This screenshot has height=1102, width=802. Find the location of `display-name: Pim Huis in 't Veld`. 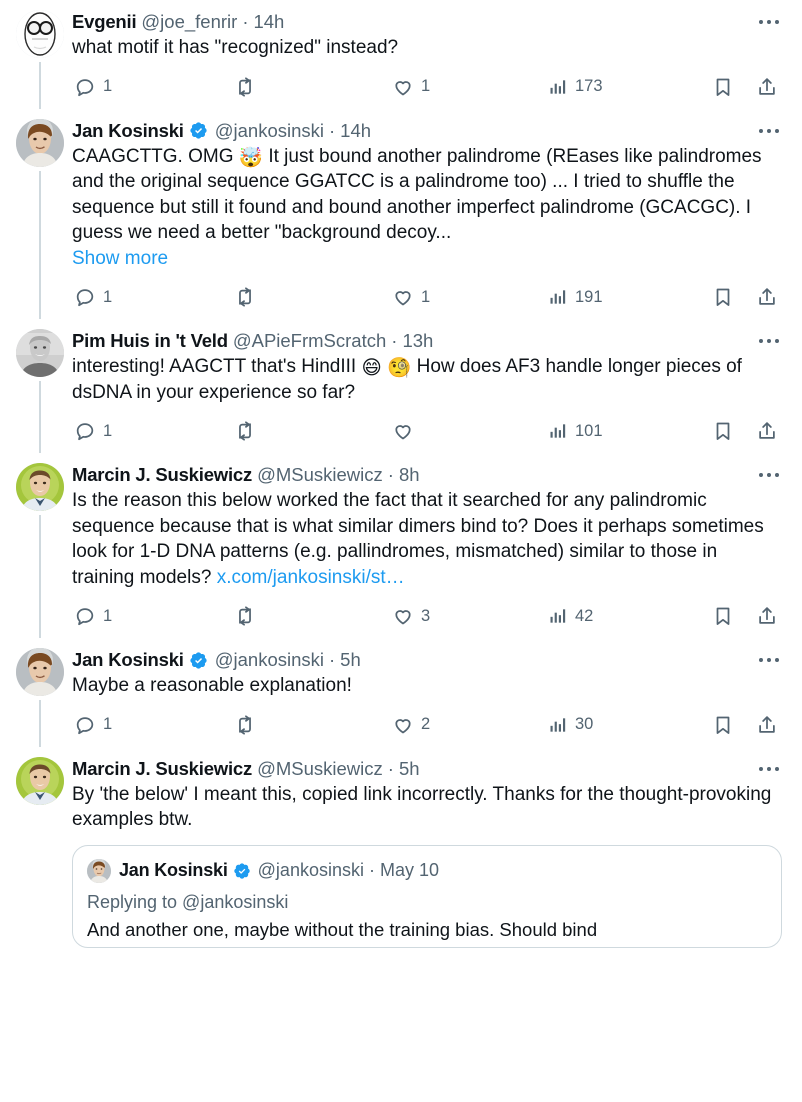

display-name: Pim Huis in 't Veld is located at coordinates (150, 341).